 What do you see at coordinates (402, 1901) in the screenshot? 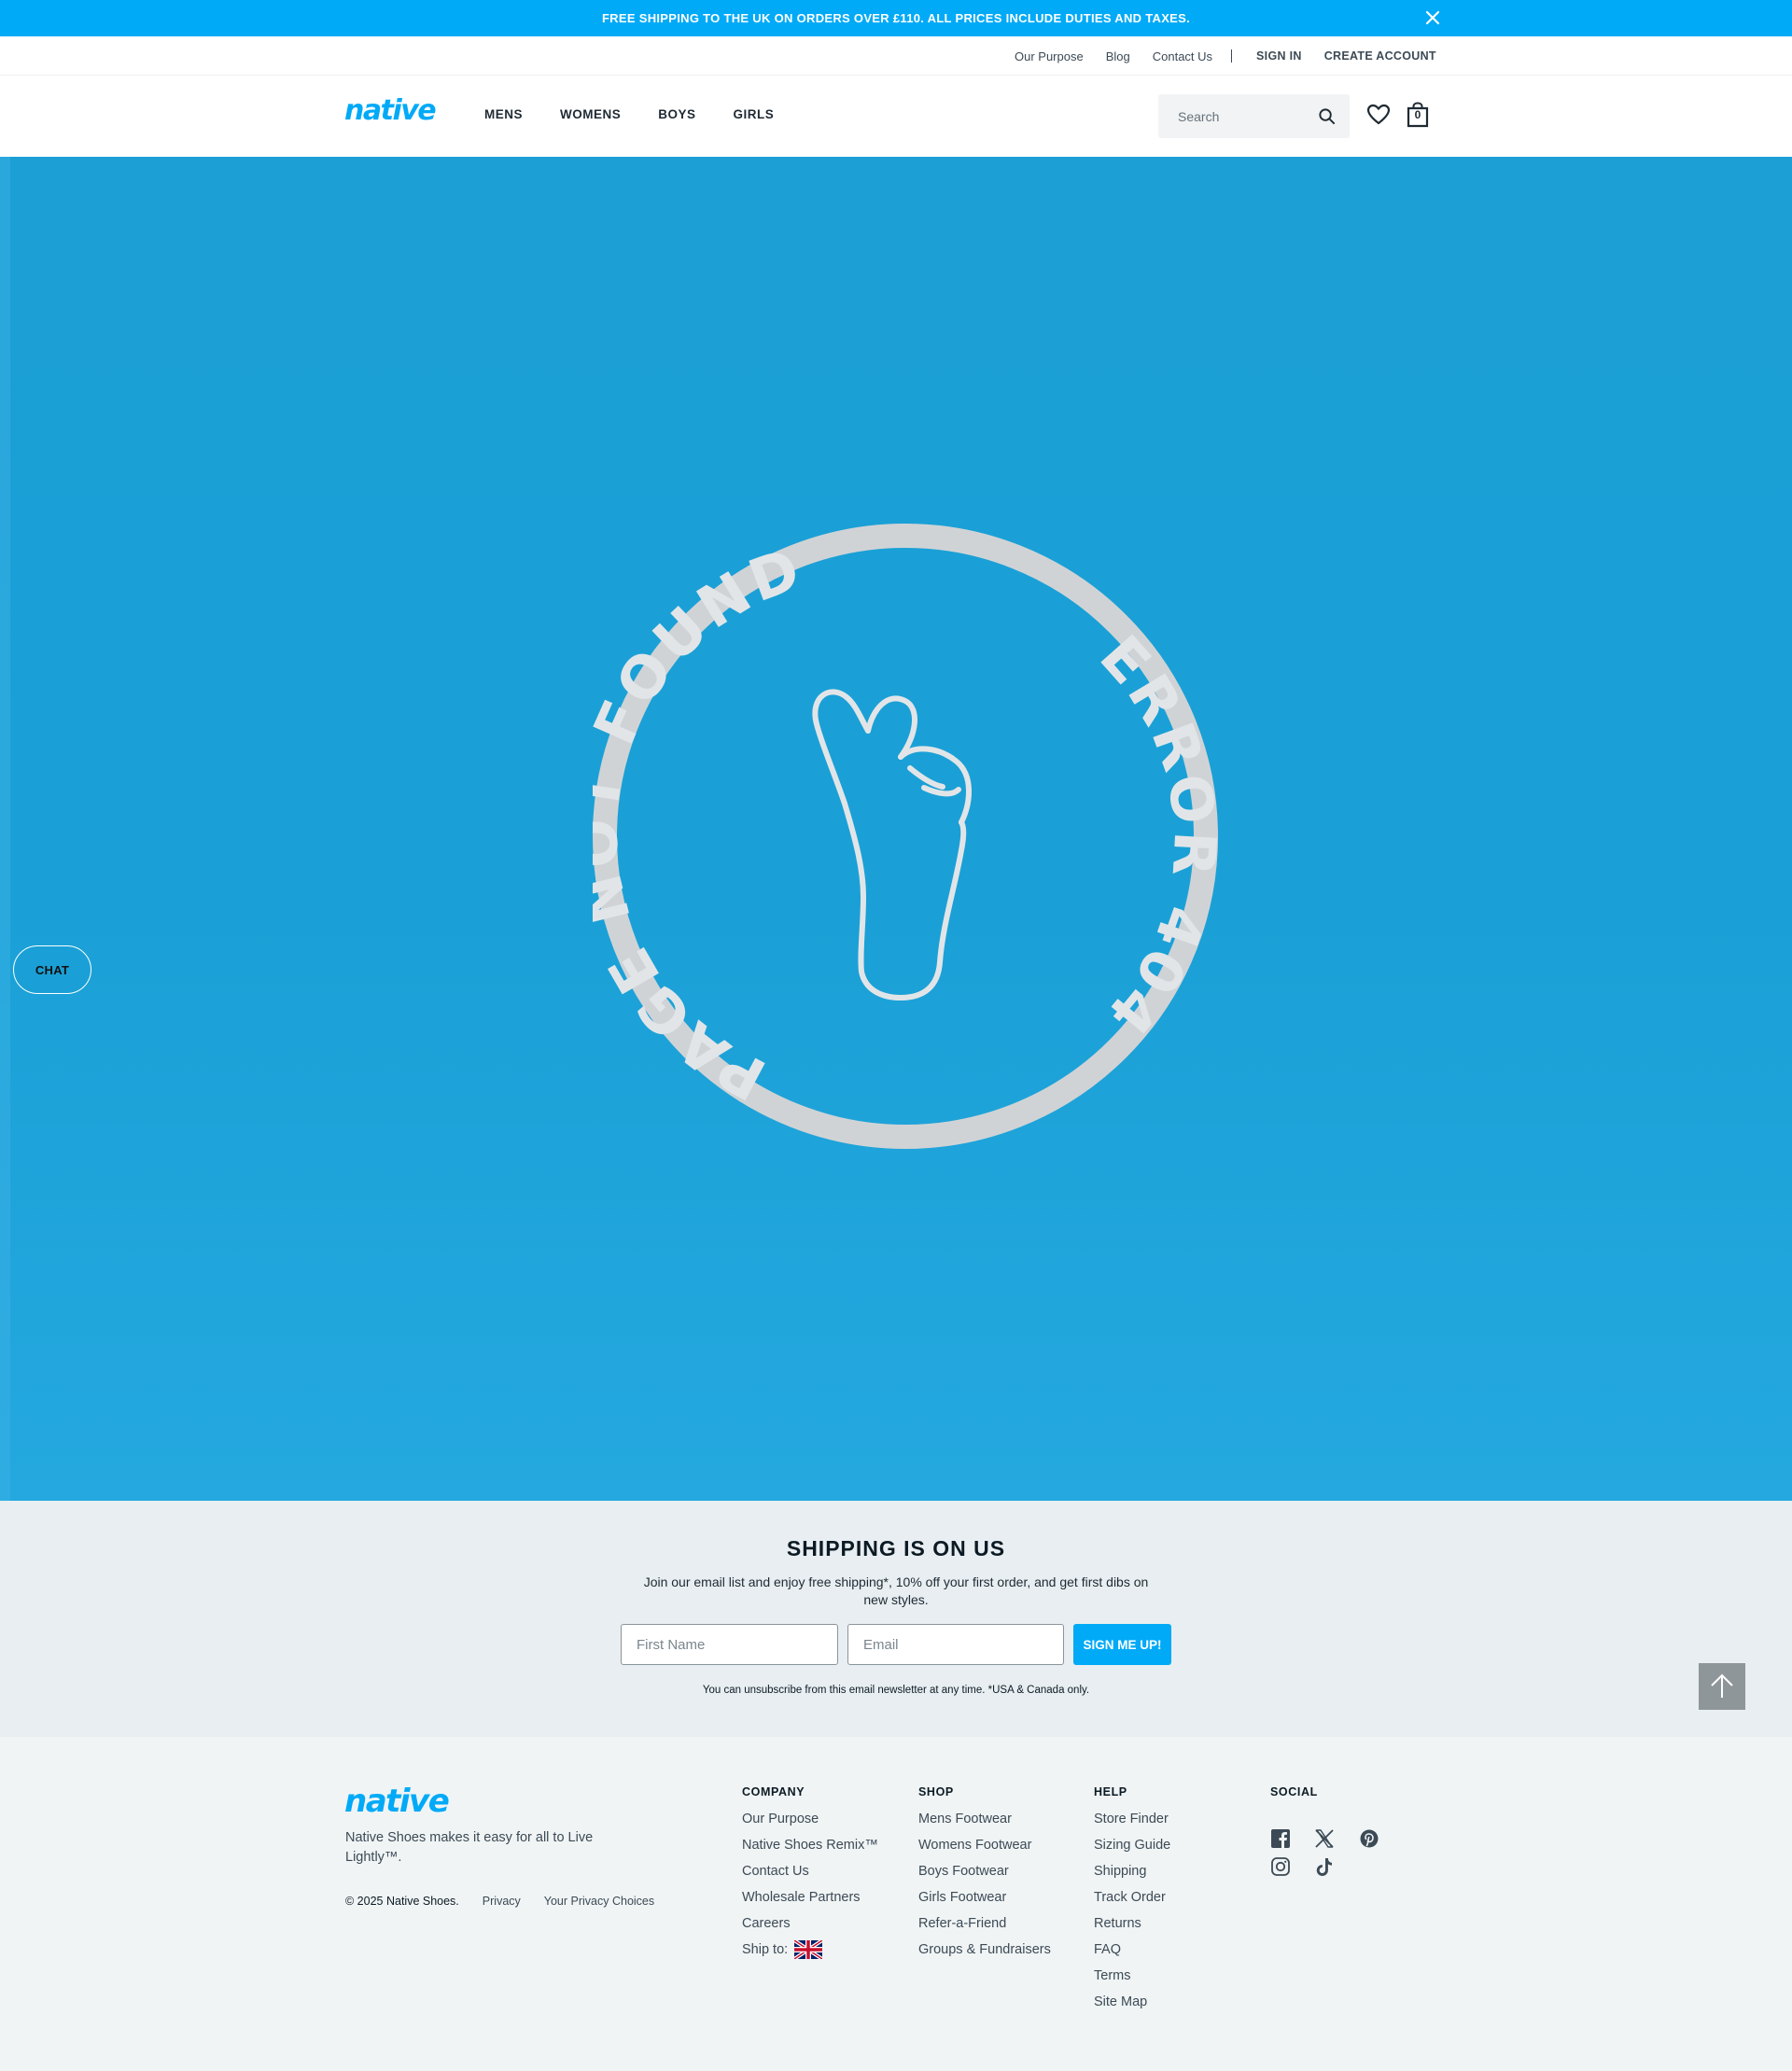
I see `copyright: © 2025 Native Shoes.` at bounding box center [402, 1901].